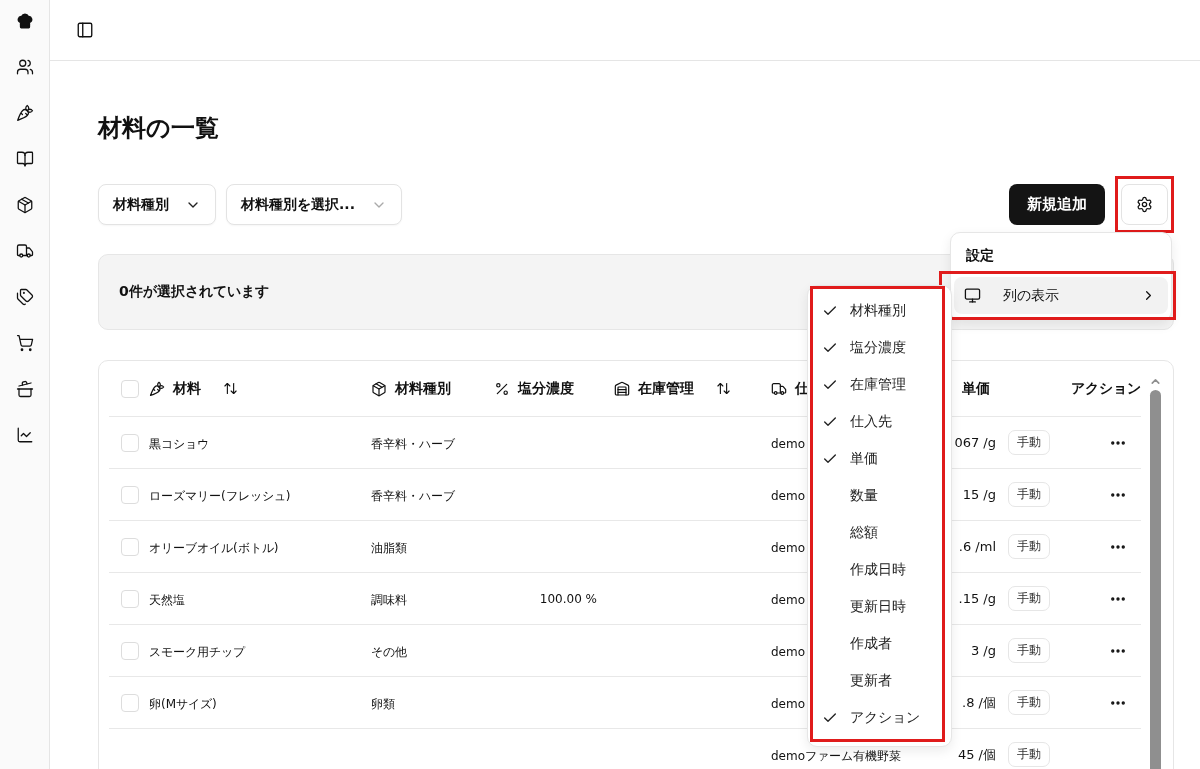 Image resolution: width=1200 pixels, height=769 pixels. I want to click on truck-icon, so click(779, 388).